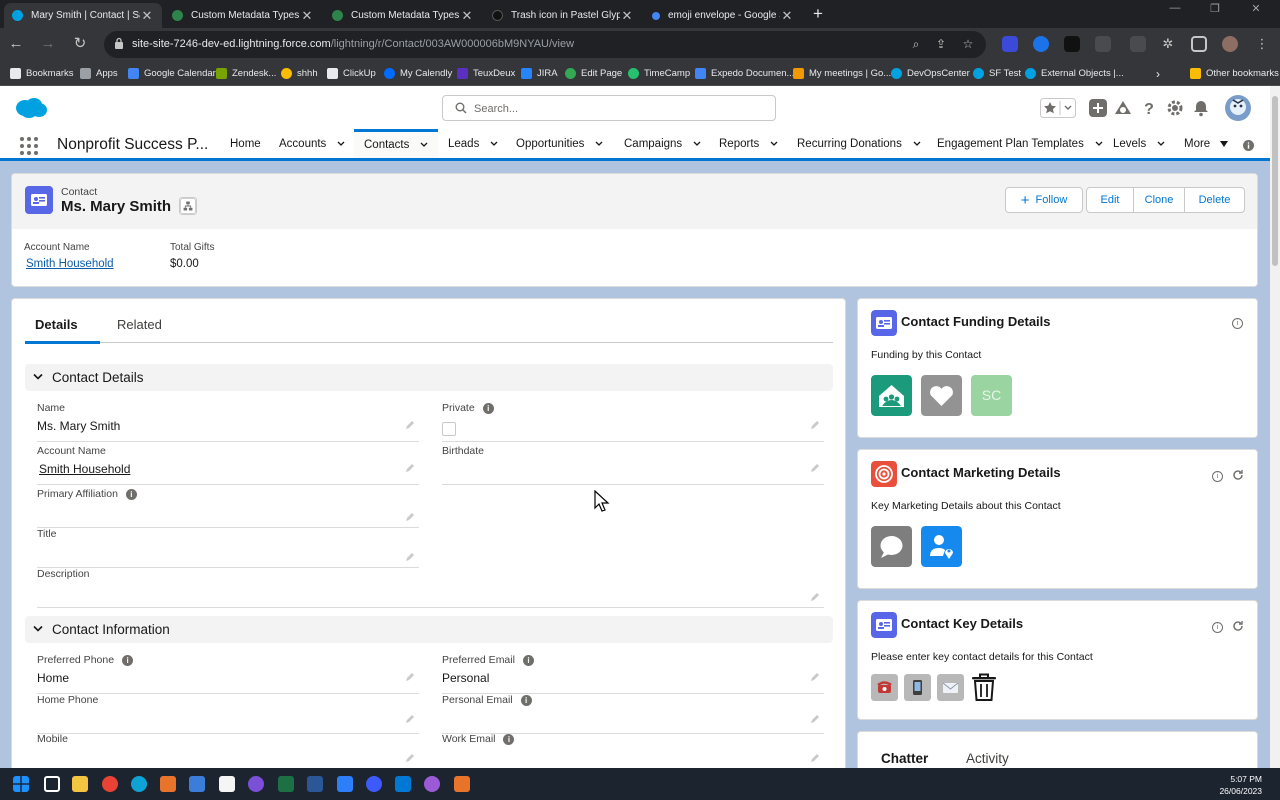  I want to click on soft-credits-tile: SC, so click(991, 395).